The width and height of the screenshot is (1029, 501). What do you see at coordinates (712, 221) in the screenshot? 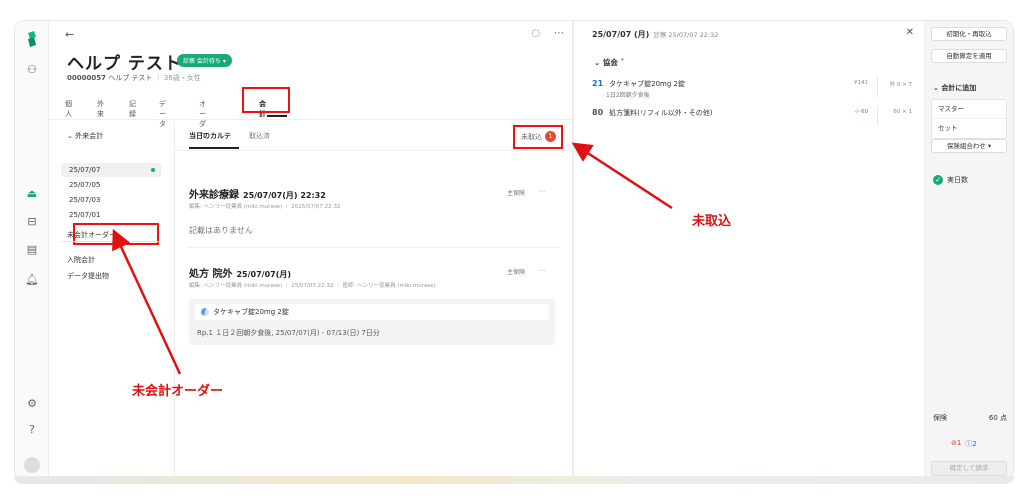
I see `annotation-label-unfetched: 未取込` at bounding box center [712, 221].